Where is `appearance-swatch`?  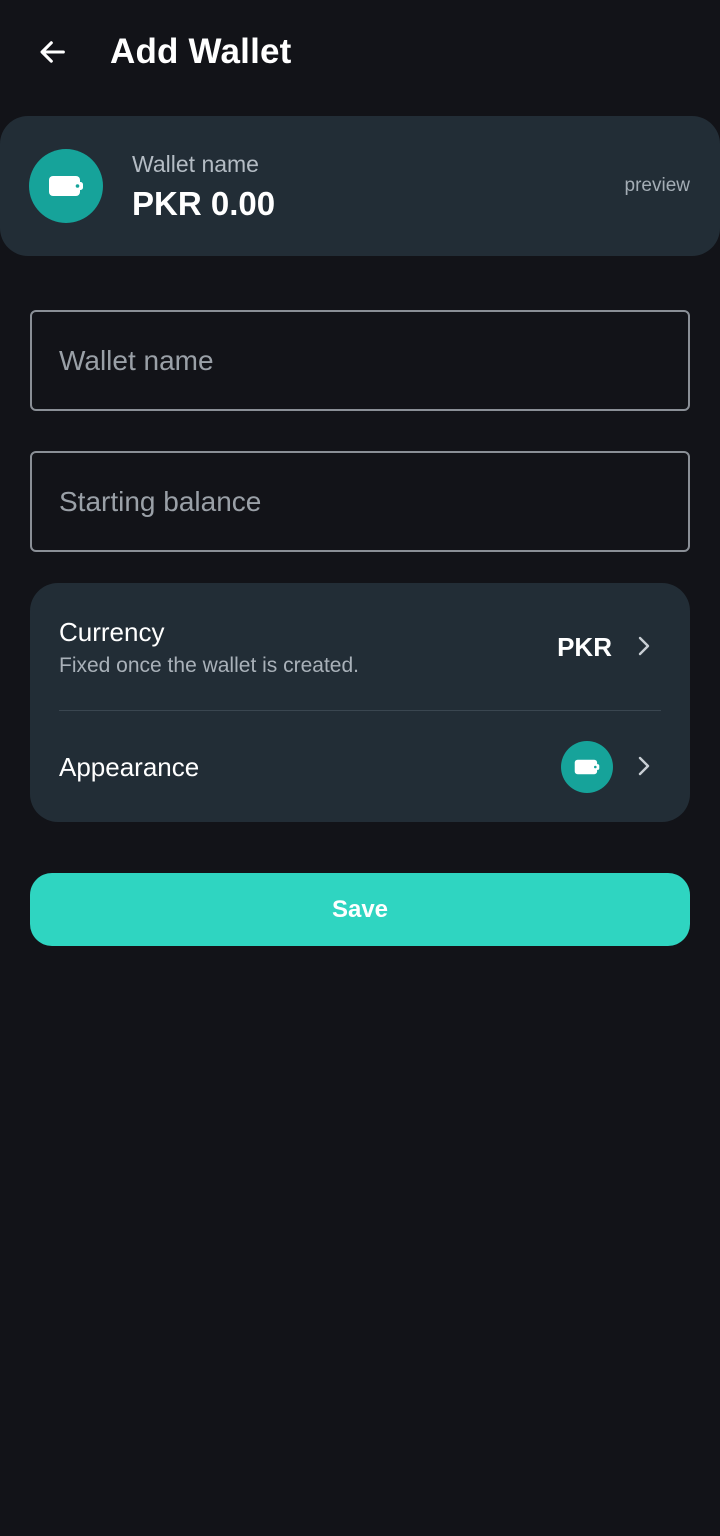 appearance-swatch is located at coordinates (587, 767).